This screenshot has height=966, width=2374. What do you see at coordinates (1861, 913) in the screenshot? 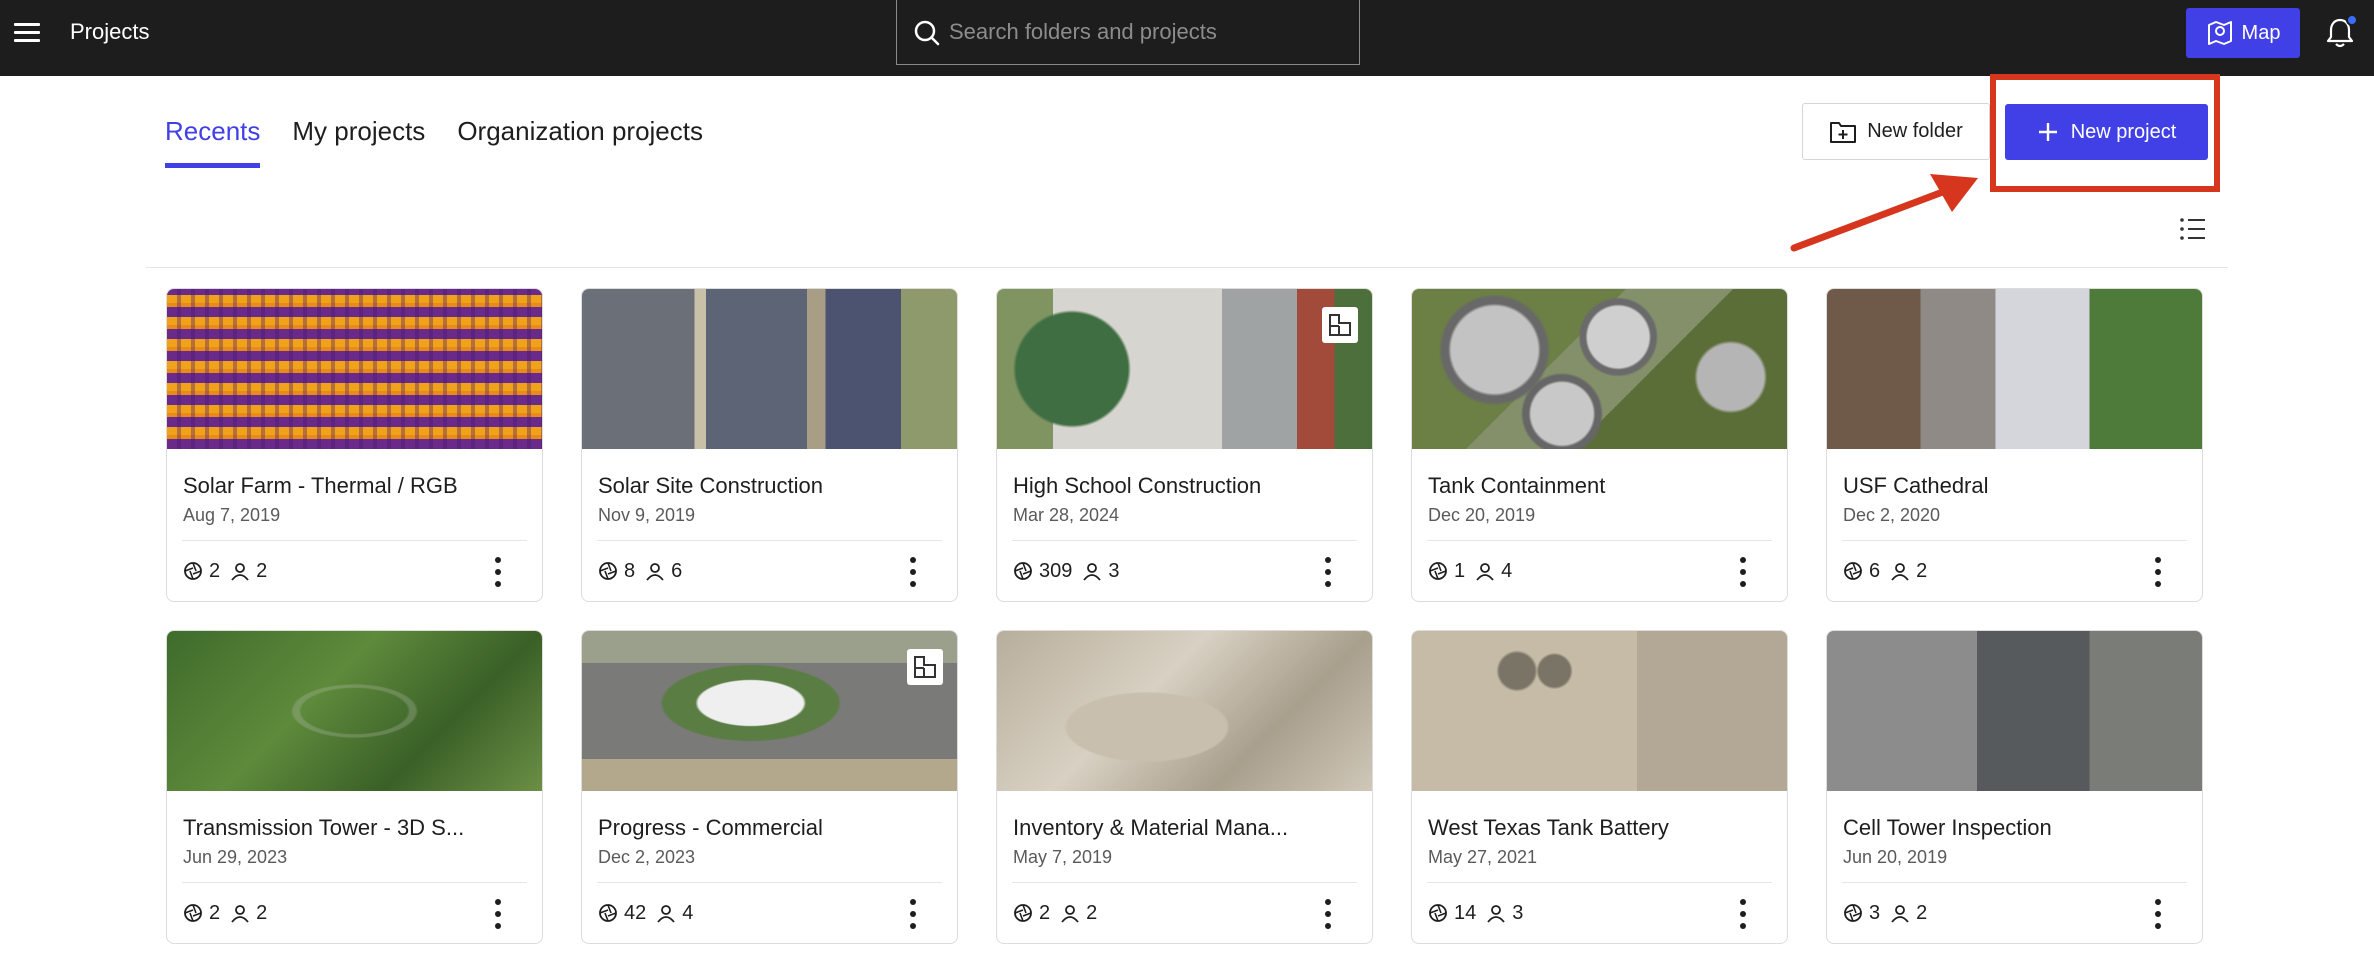
I see `map-count: 3` at bounding box center [1861, 913].